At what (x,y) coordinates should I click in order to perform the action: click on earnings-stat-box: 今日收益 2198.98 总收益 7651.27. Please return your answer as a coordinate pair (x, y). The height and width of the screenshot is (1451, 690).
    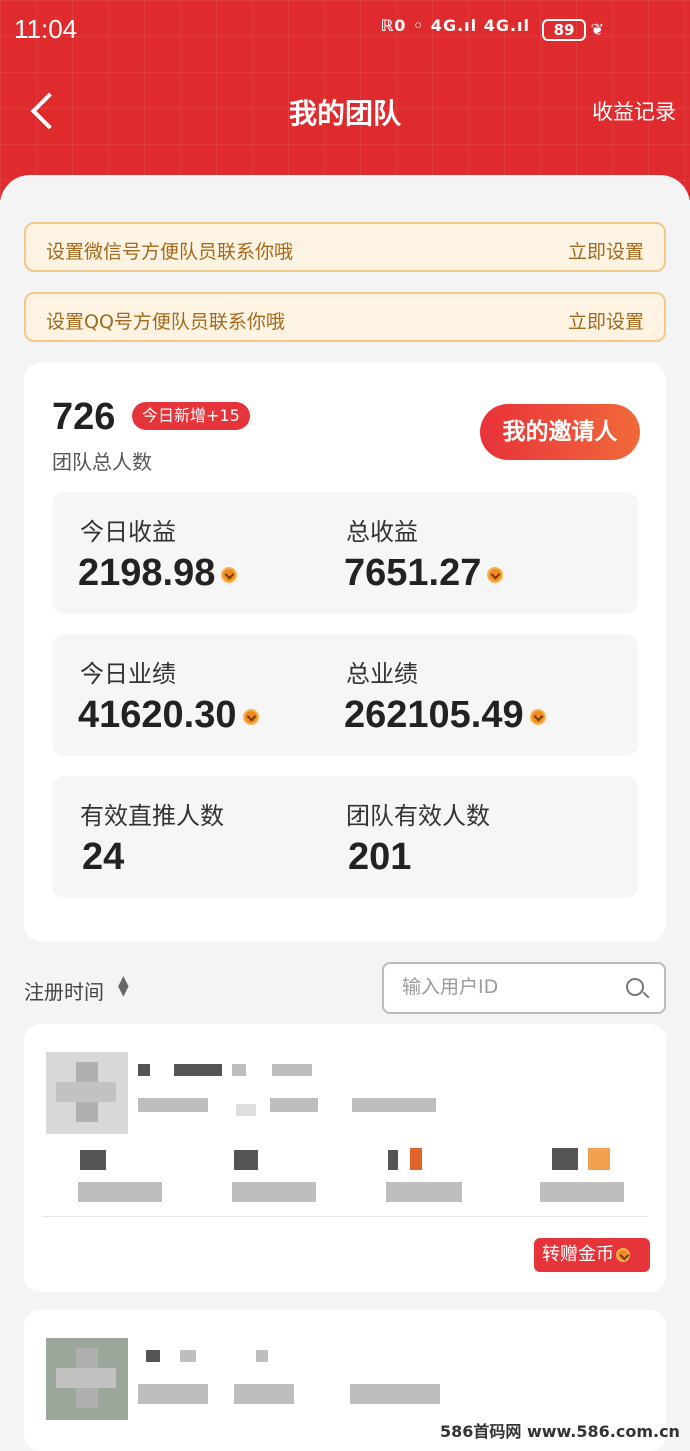
    Looking at the image, I should click on (345, 553).